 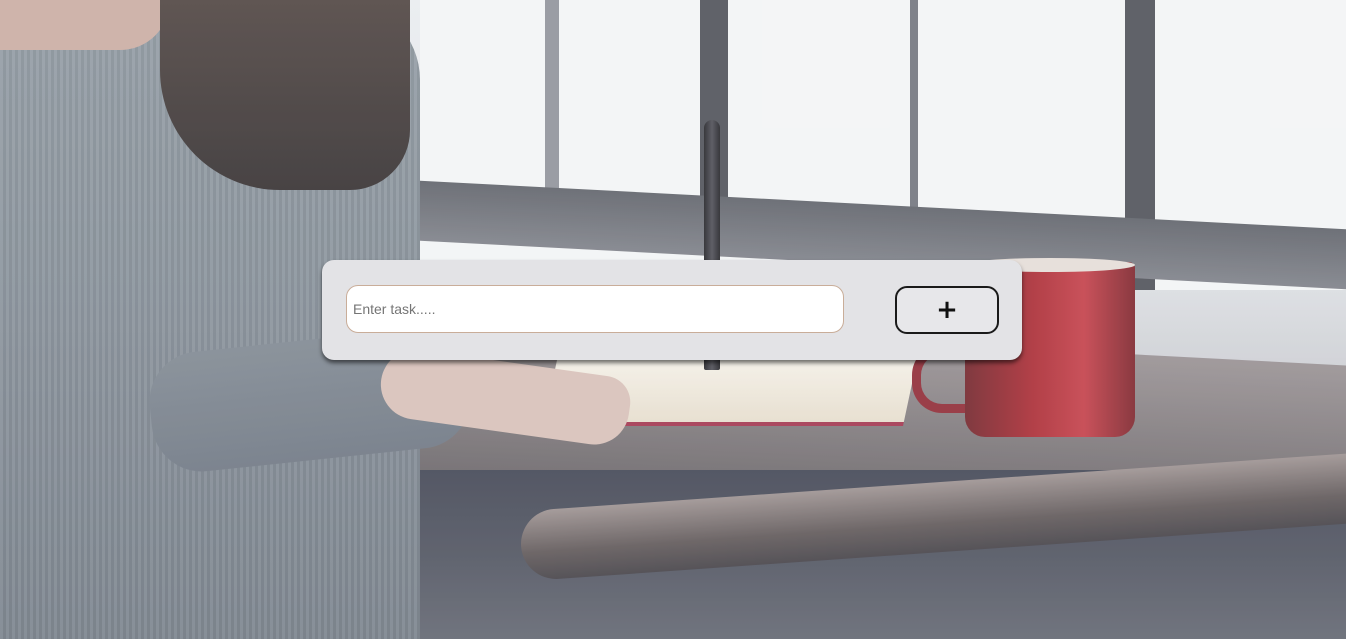 I want to click on task-entry-card: +, so click(x=672, y=310).